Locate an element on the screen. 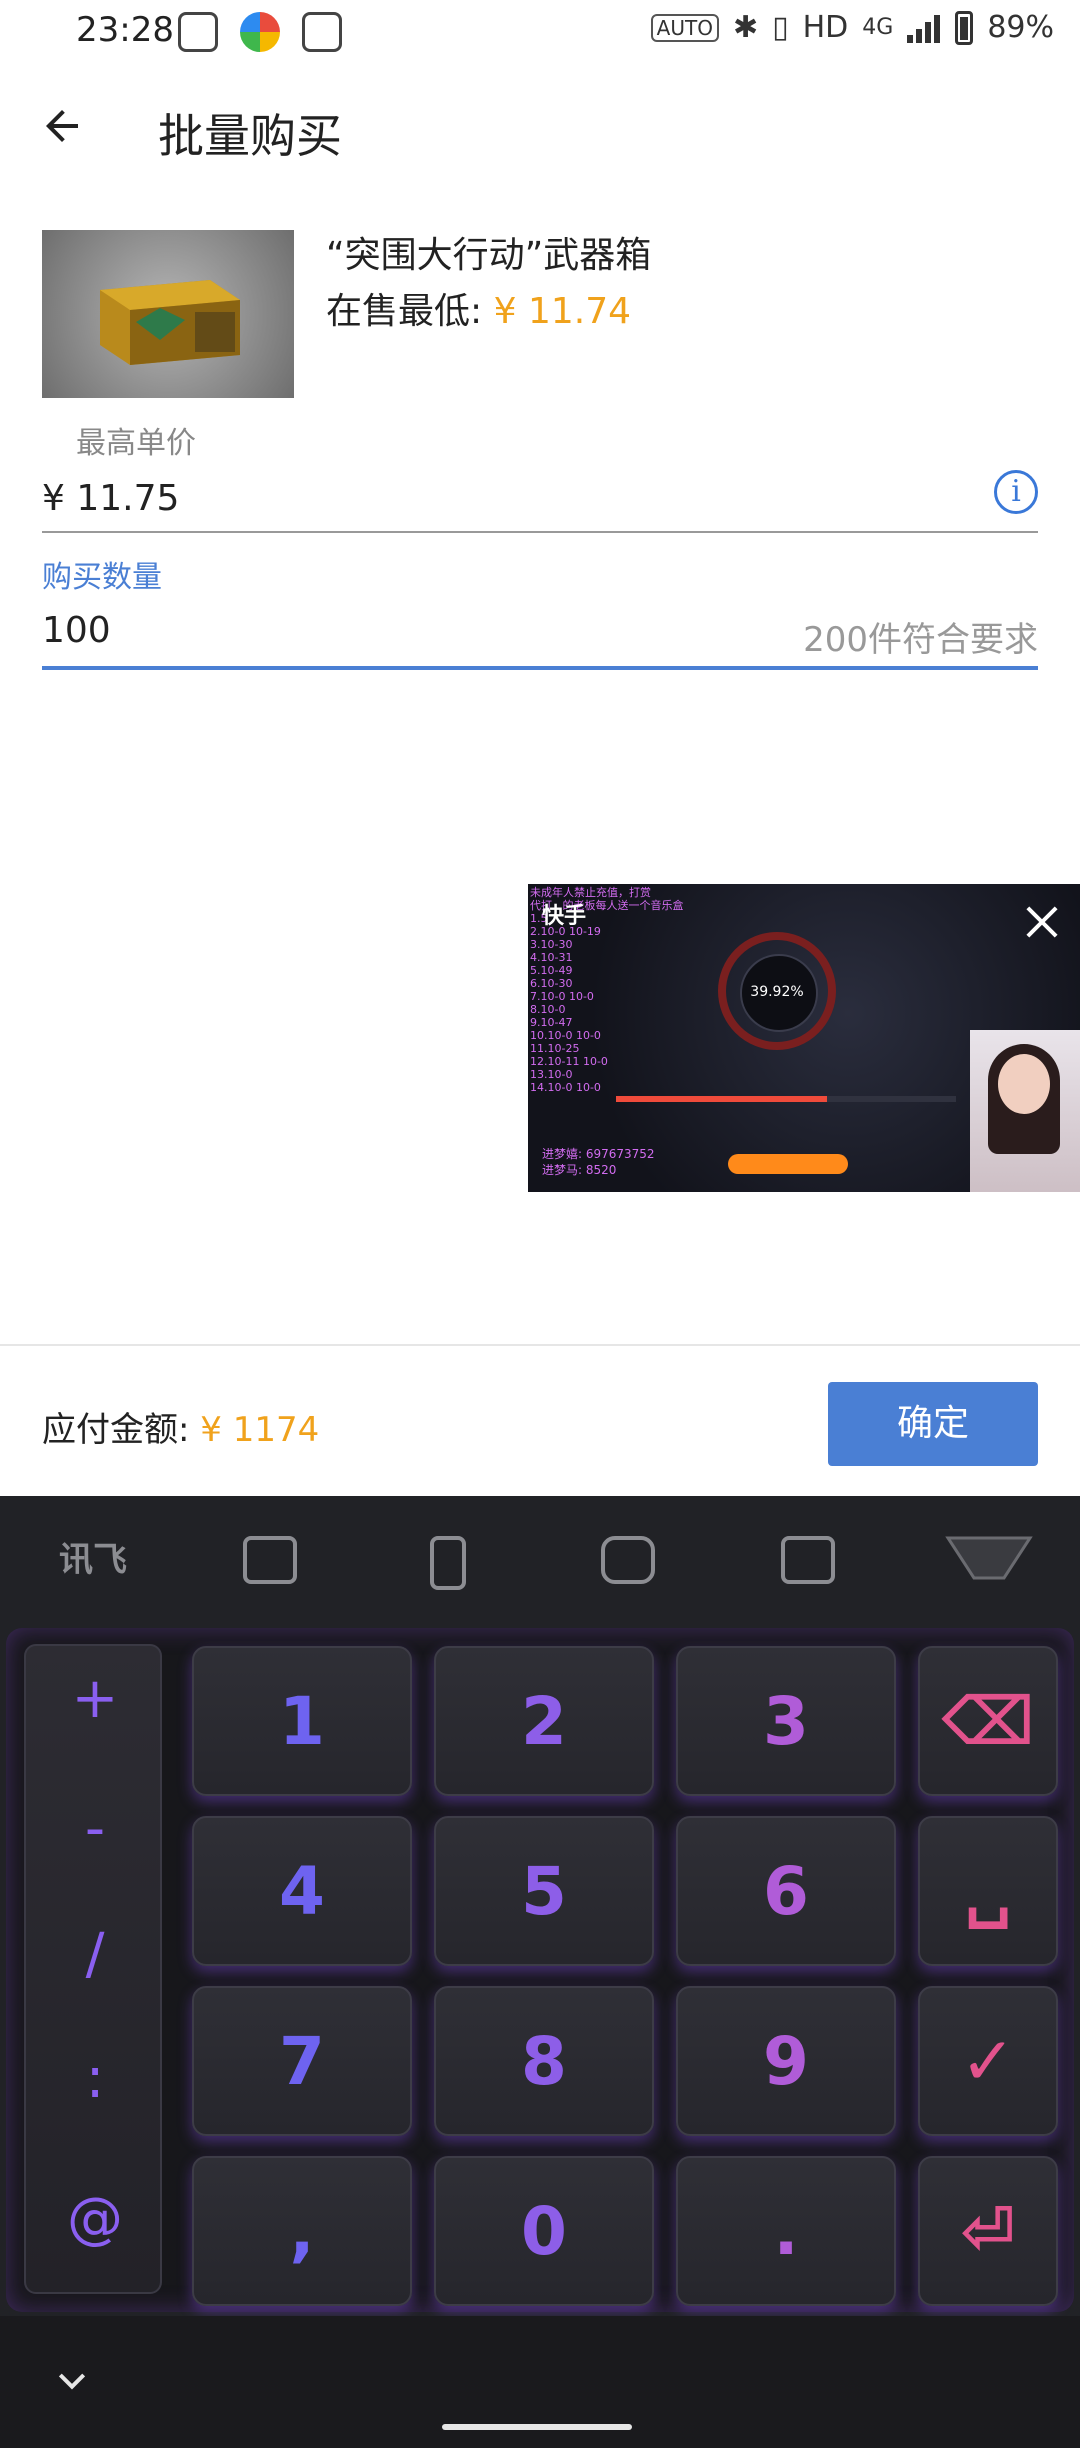 This screenshot has height=2448, width=1080. emoji-icon is located at coordinates (628, 1560).